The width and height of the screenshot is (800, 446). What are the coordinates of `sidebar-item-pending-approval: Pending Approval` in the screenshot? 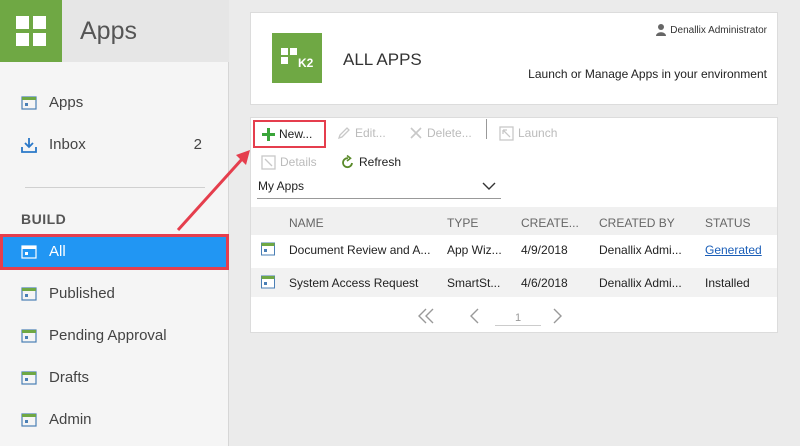 It's located at (114, 336).